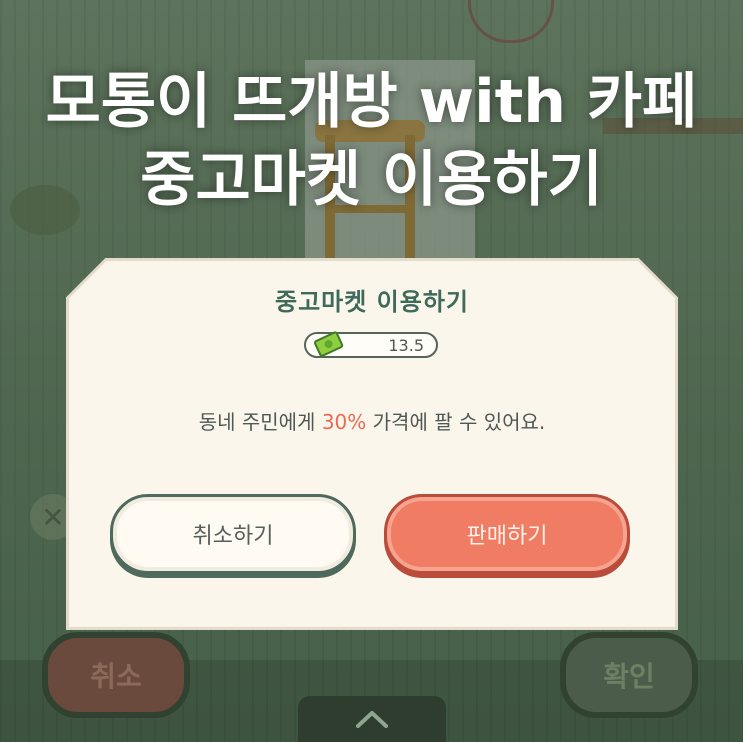  I want to click on dialog-title: 중고마켓 이용하기, so click(372, 302).